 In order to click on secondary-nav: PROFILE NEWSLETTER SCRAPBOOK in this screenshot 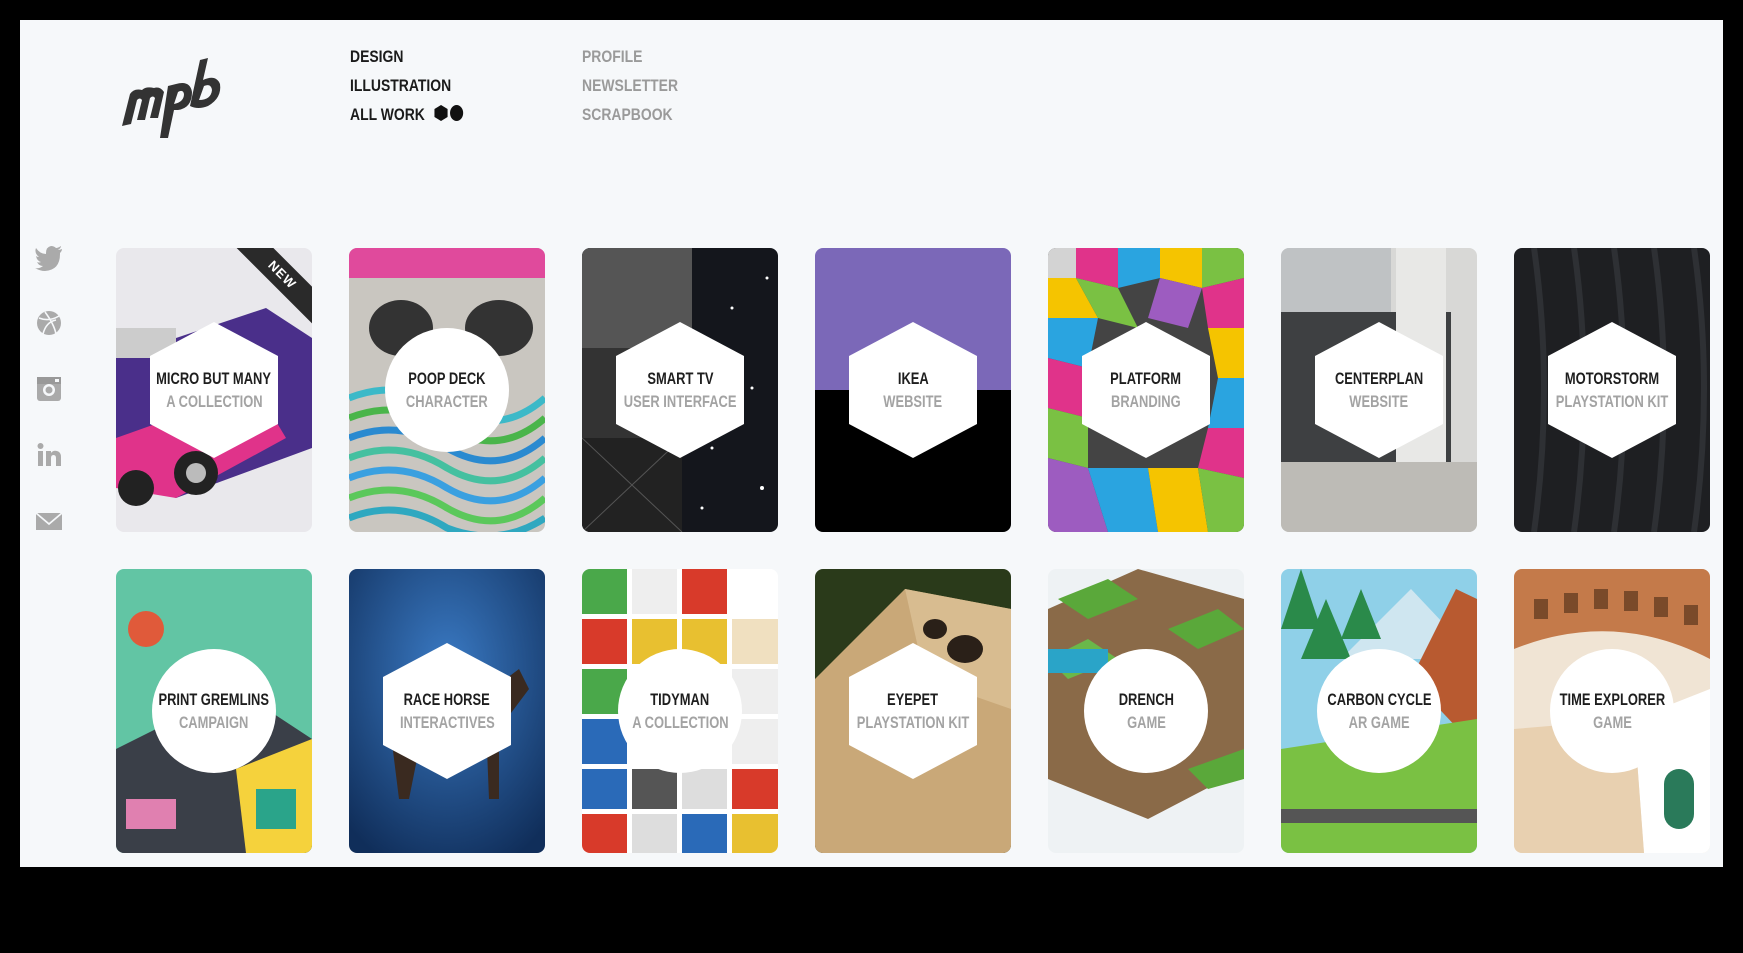, I will do `click(640, 85)`.